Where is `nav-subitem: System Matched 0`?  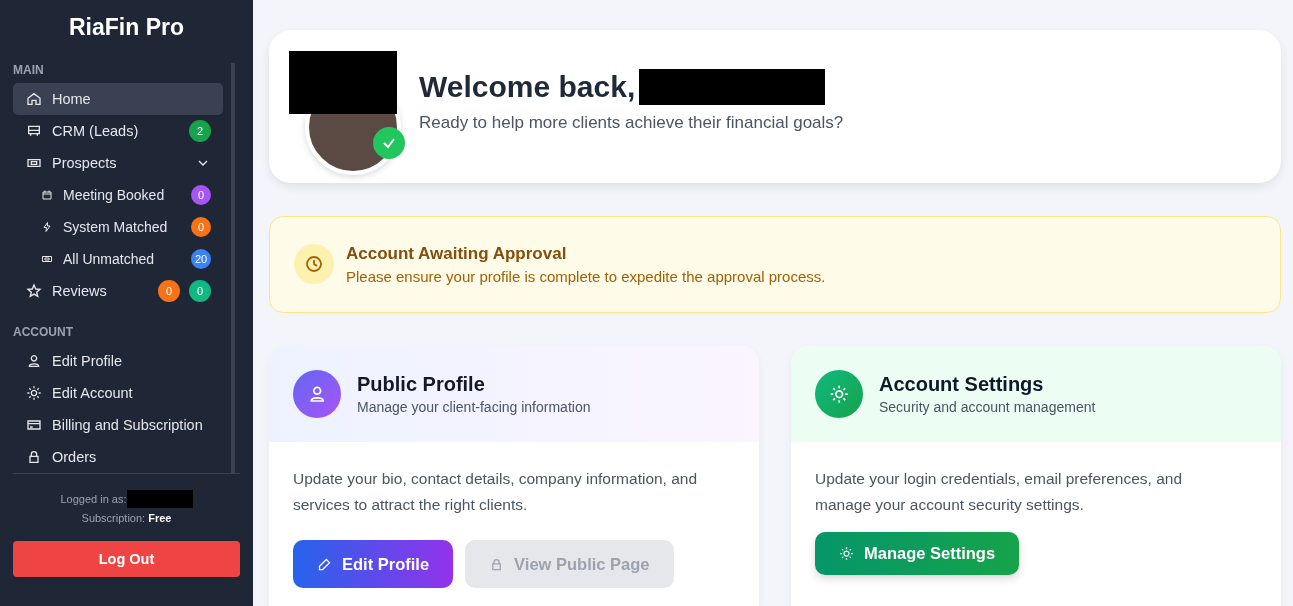
nav-subitem: System Matched 0 is located at coordinates (118, 227).